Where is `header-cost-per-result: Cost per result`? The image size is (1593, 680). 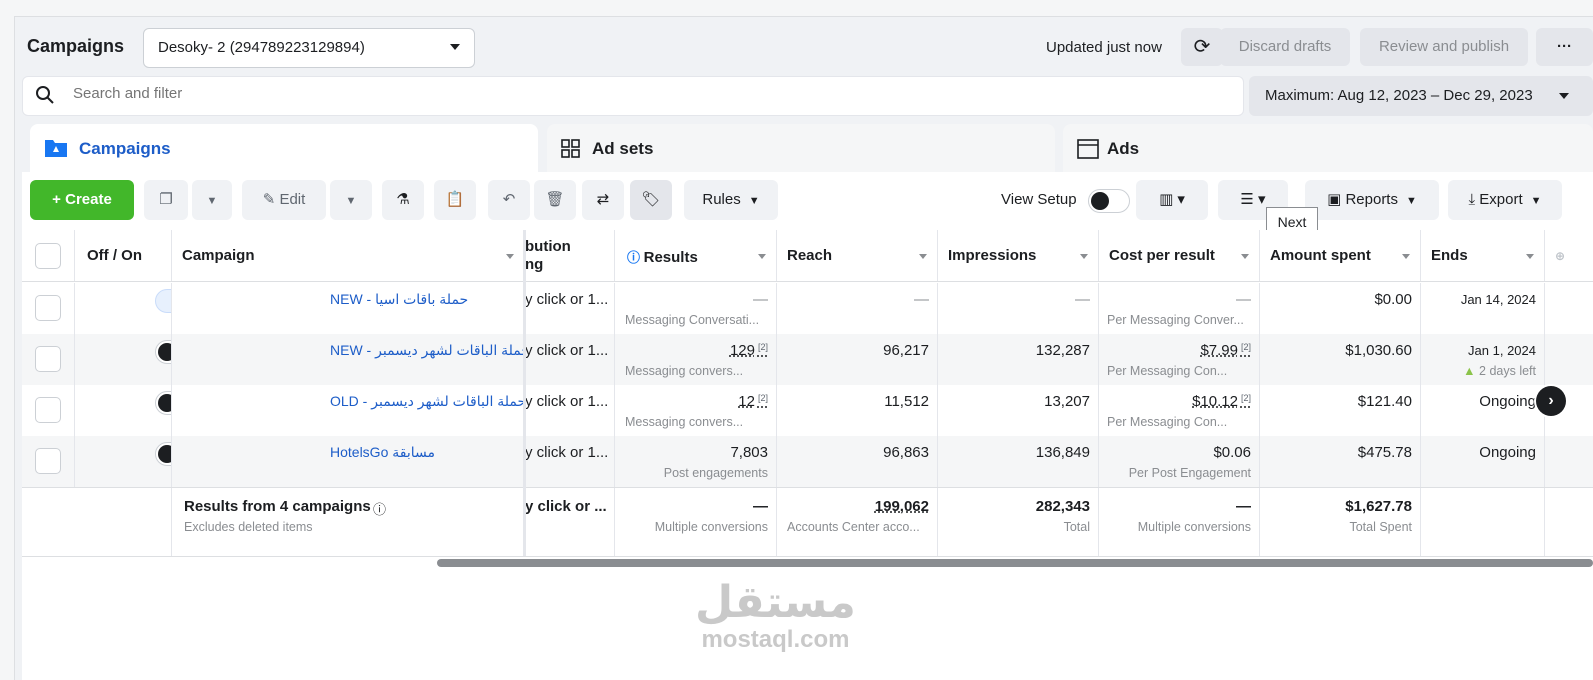 header-cost-per-result: Cost per result is located at coordinates (1179, 255).